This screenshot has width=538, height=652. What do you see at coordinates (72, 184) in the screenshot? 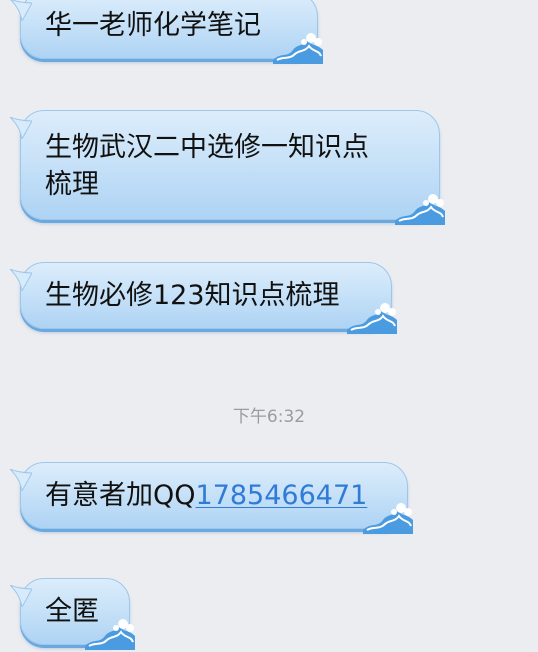
I see `message-text-line: 梳理` at bounding box center [72, 184].